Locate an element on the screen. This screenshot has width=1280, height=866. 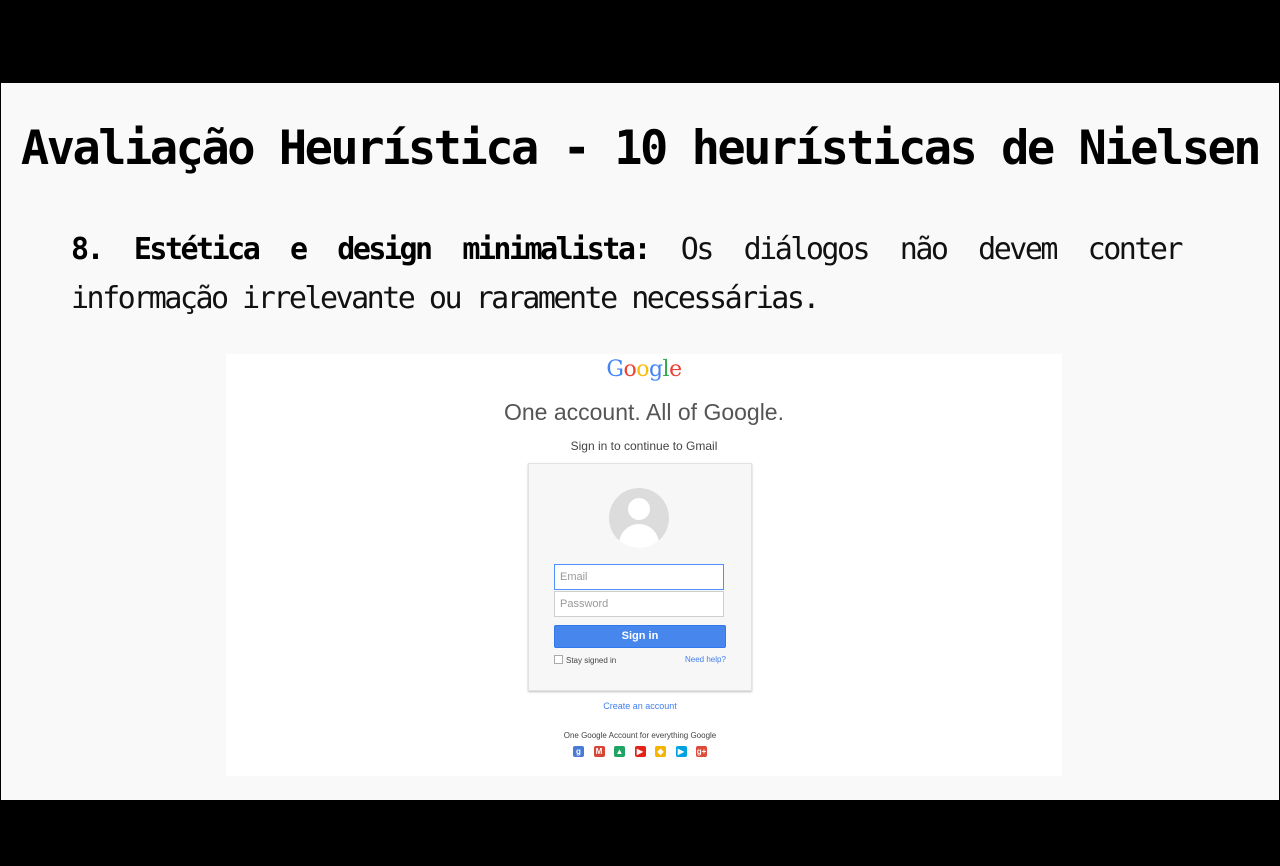
maps-icon: ◆ is located at coordinates (660, 751).